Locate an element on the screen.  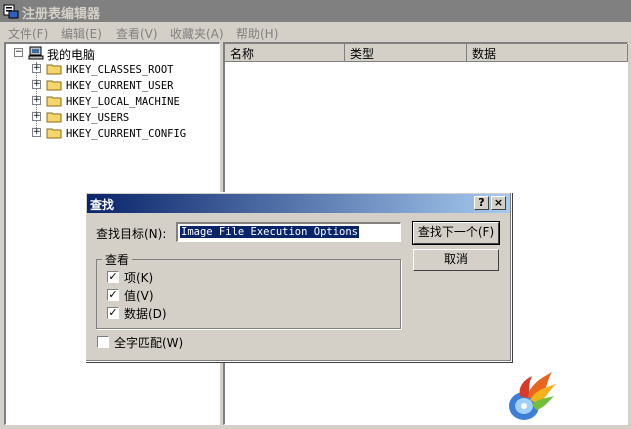
tree-root-label: 我的电脑 is located at coordinates (71, 54).